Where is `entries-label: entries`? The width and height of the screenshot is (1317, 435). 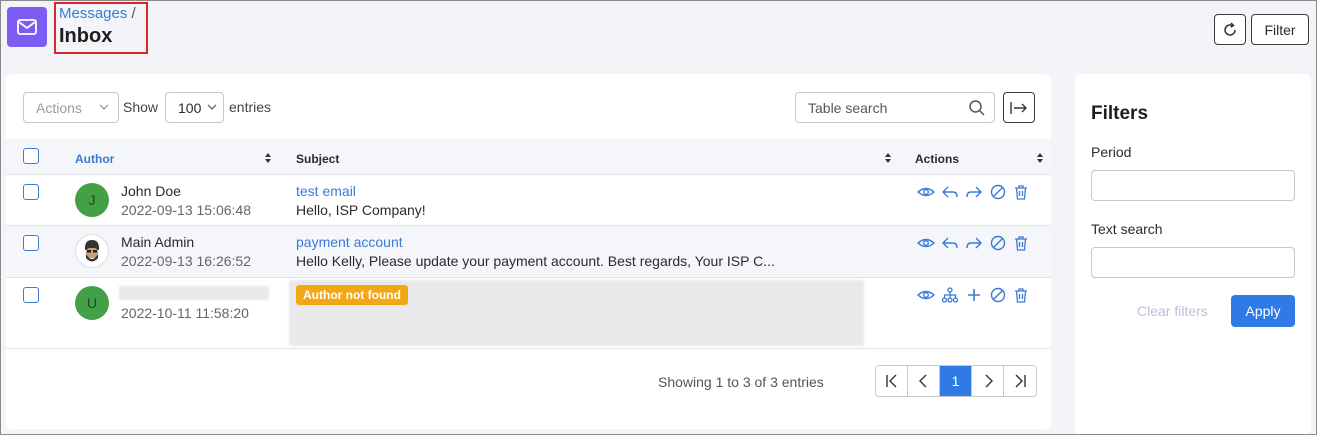
entries-label: entries is located at coordinates (250, 107).